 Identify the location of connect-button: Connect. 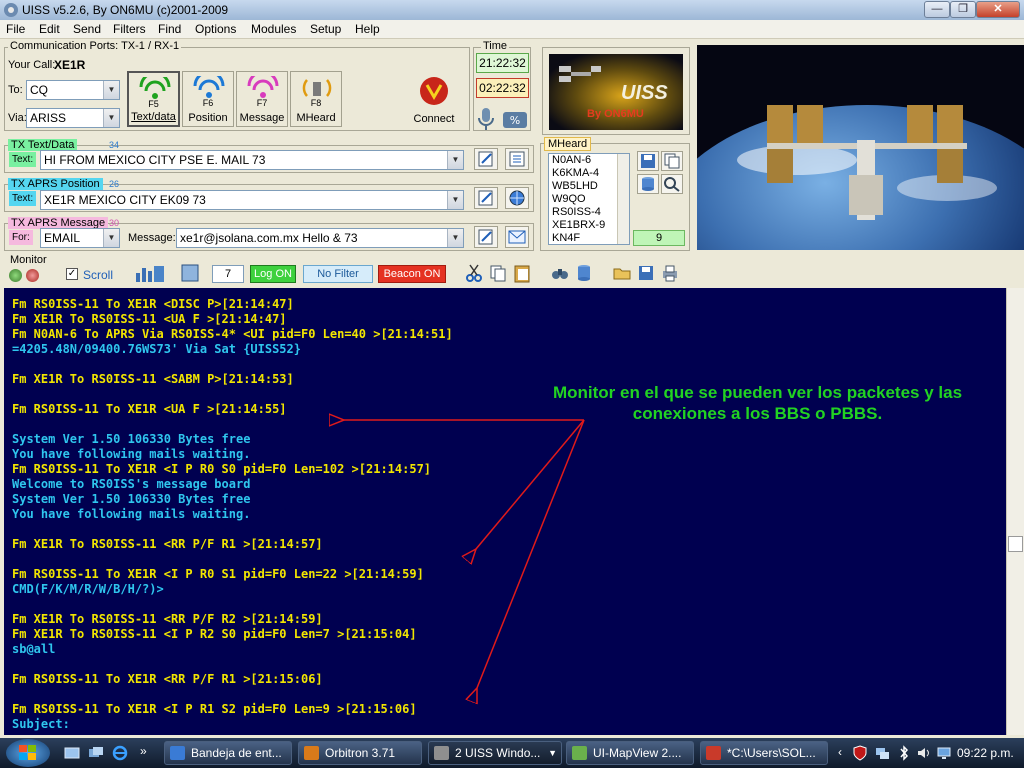
(434, 99).